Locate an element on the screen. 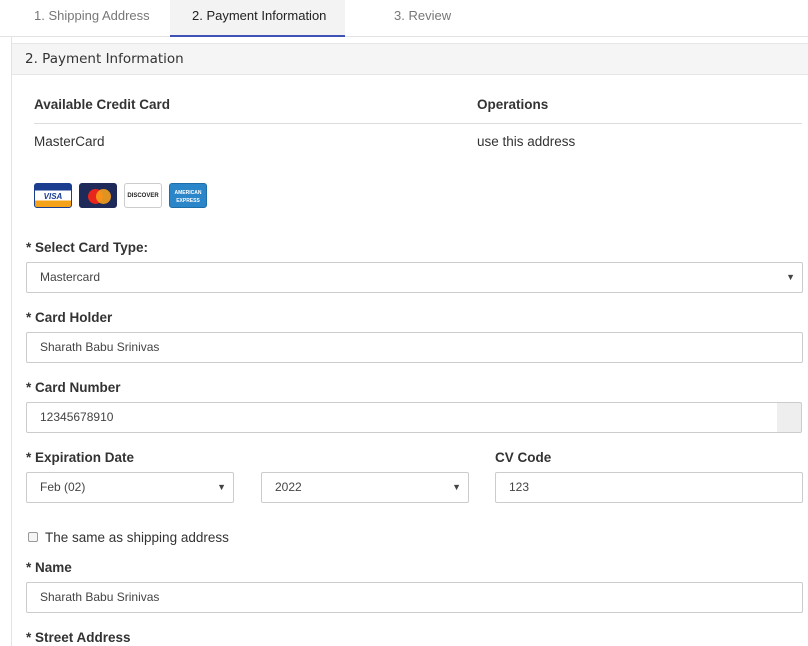  expiration-month-select: Feb (02) ▼ is located at coordinates (130, 487).